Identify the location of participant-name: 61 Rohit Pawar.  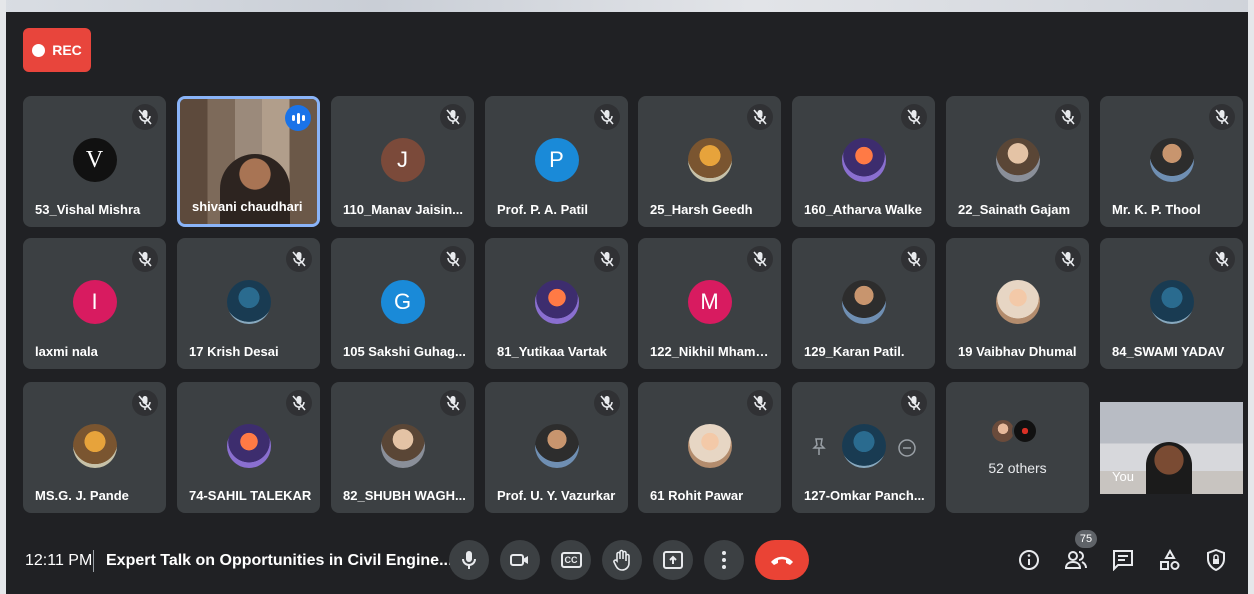
(697, 495).